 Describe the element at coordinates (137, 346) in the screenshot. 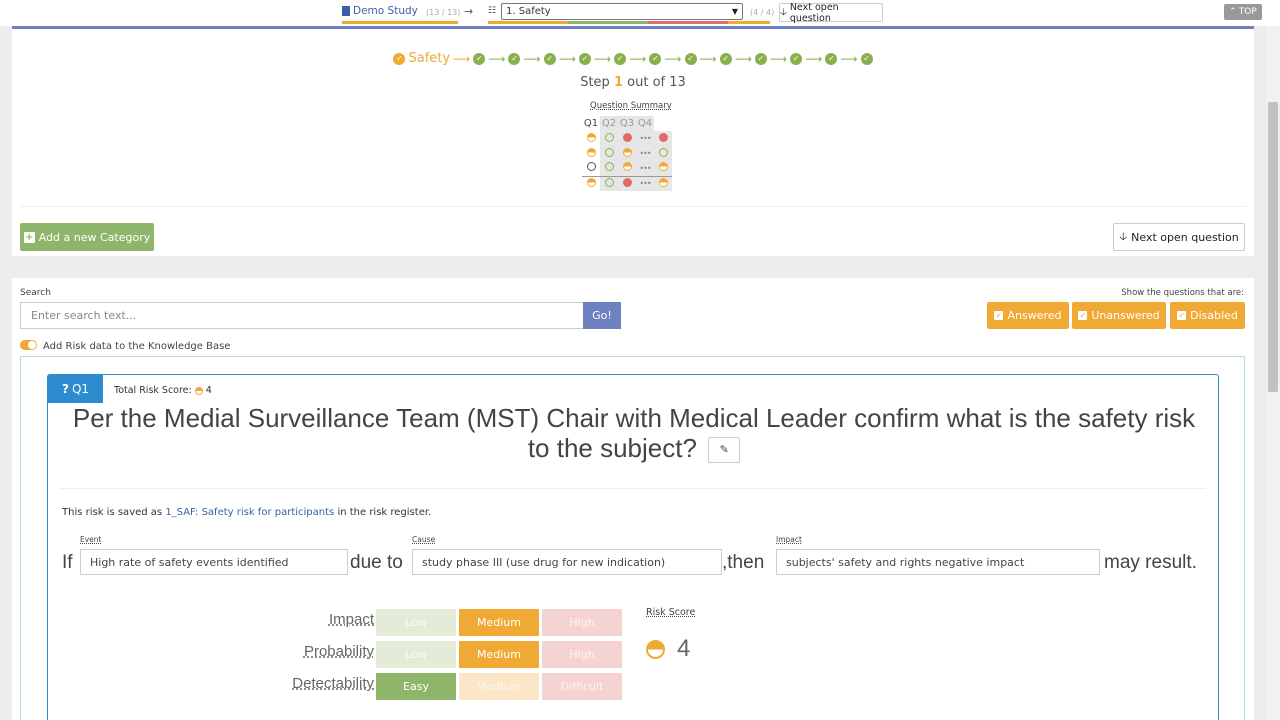

I see `knowledge-base-toggle-label: Add Risk data to the Knowledge Base` at that location.